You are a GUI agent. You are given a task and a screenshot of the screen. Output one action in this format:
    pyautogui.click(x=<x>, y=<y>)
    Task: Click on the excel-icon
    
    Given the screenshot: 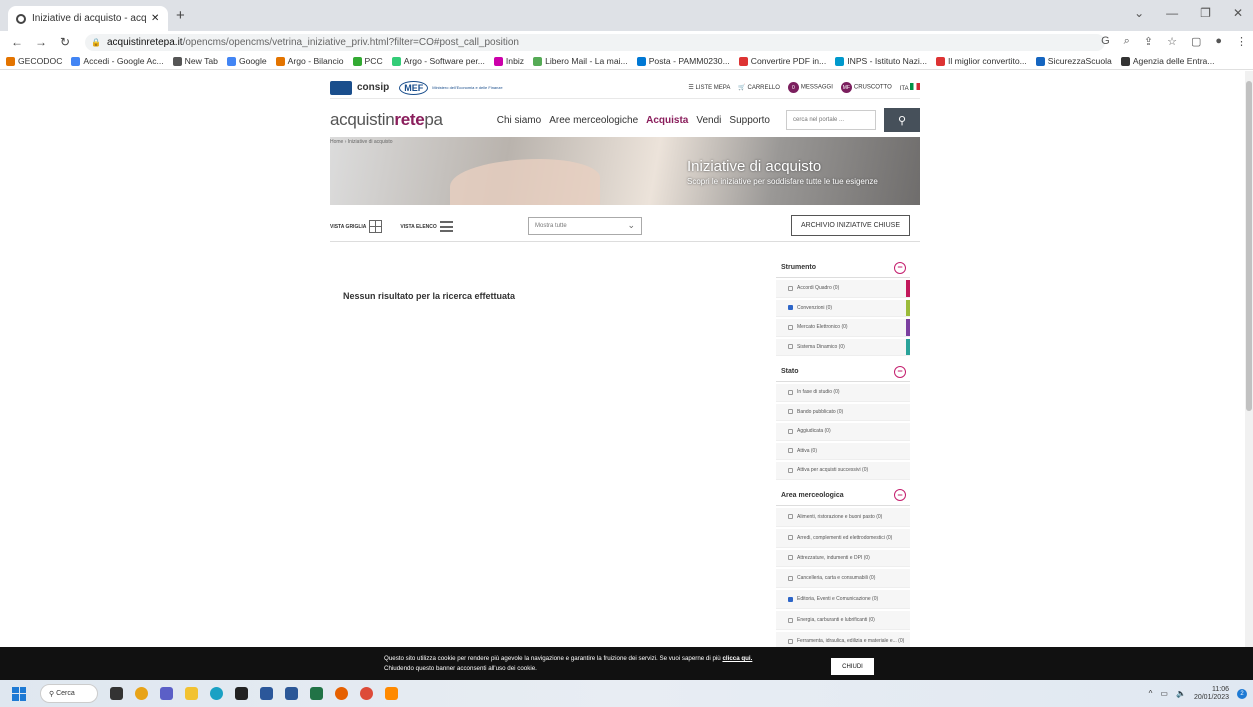 What is the action you would take?
    pyautogui.click(x=316, y=693)
    